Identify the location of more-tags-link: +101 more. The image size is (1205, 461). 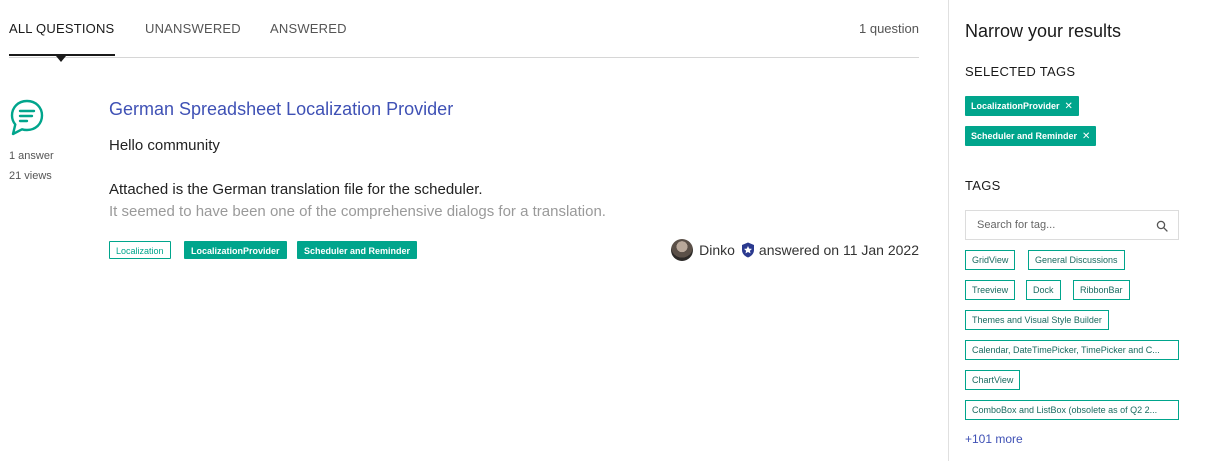
(994, 439).